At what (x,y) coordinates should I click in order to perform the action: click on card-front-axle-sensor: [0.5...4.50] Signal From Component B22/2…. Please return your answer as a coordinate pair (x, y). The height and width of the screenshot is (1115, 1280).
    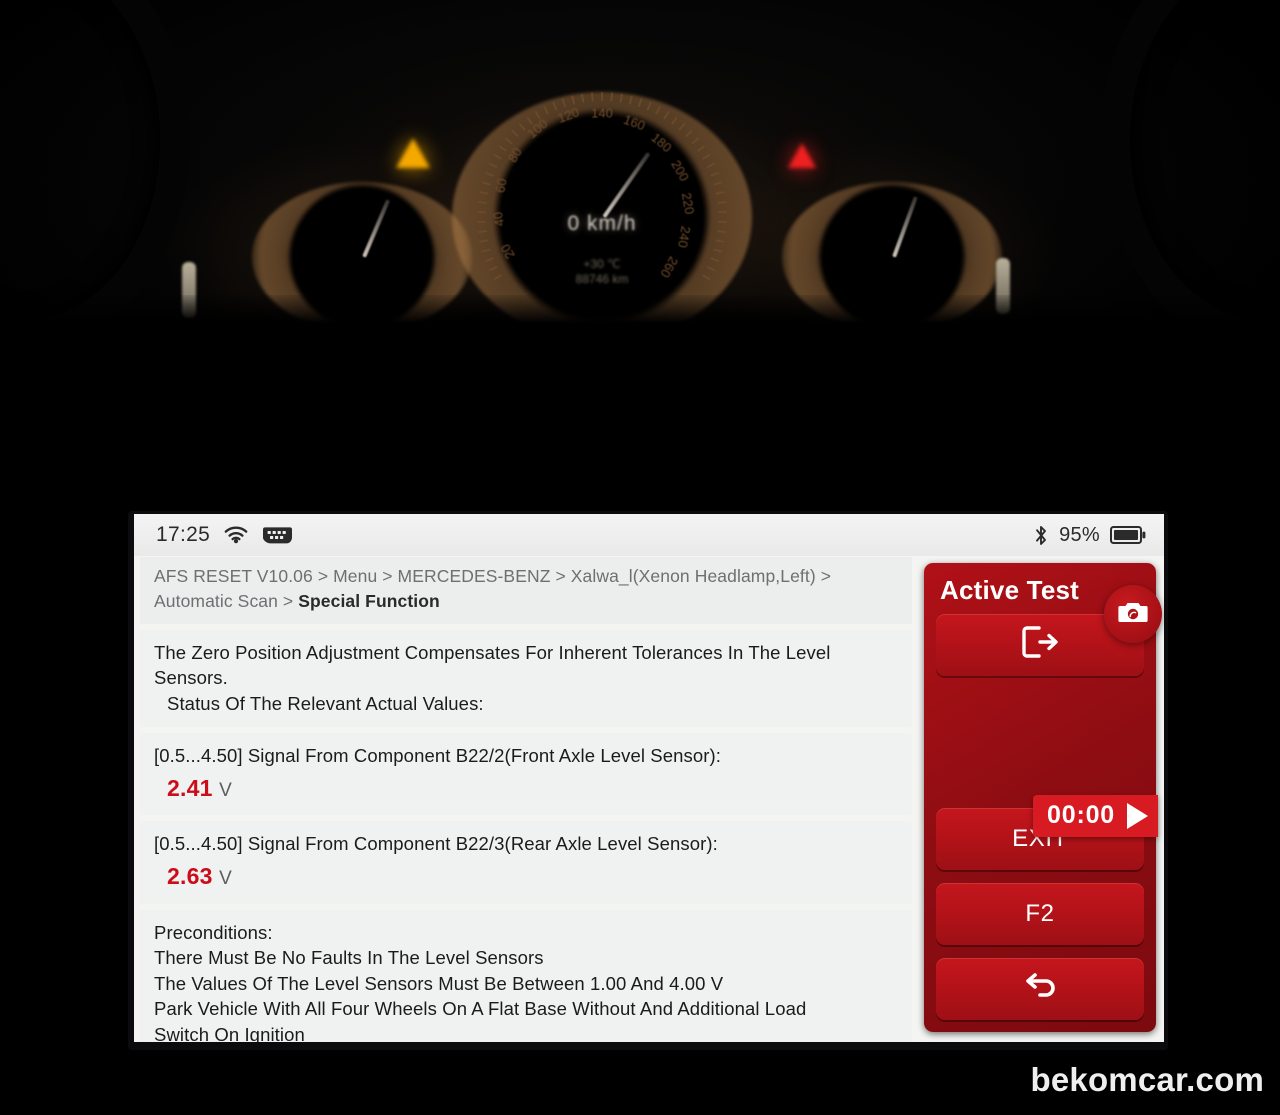
    Looking at the image, I should click on (526, 774).